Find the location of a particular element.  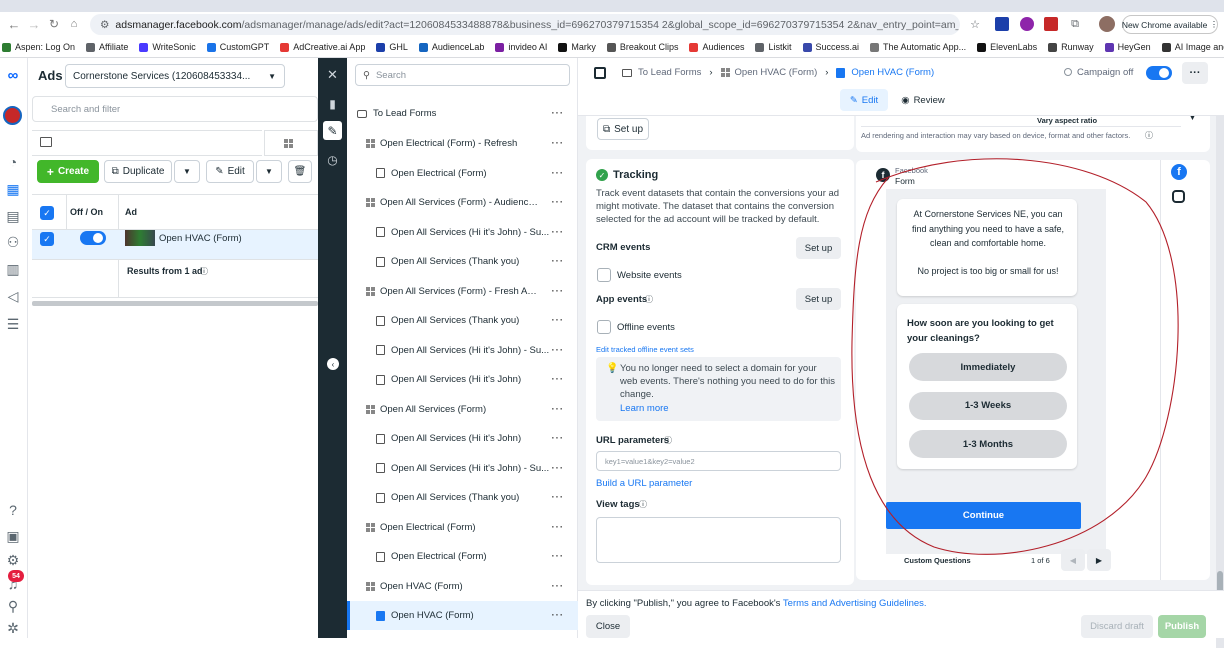

tree-ad-item: Open HVAC (Form) ··· is located at coordinates (462, 615).